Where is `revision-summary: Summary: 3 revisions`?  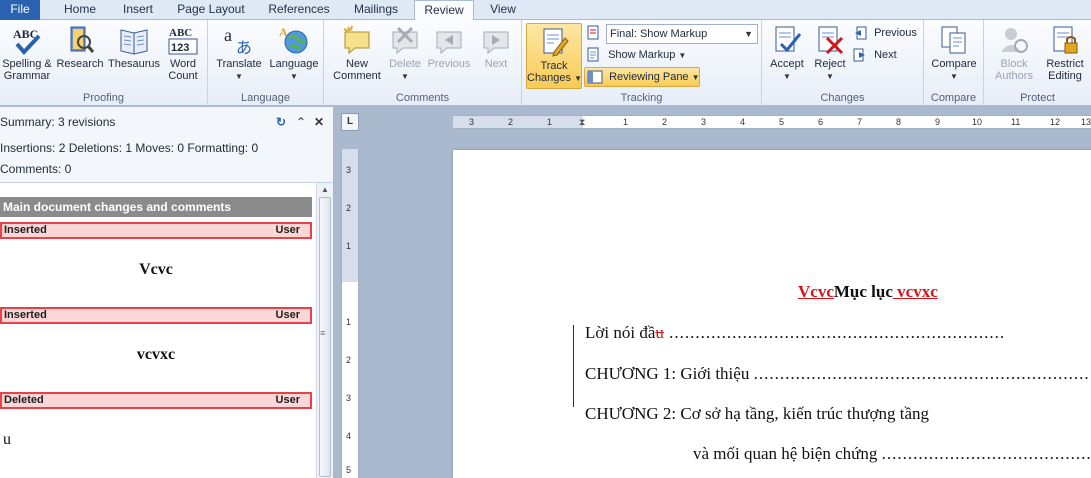 revision-summary: Summary: 3 revisions is located at coordinates (58, 122).